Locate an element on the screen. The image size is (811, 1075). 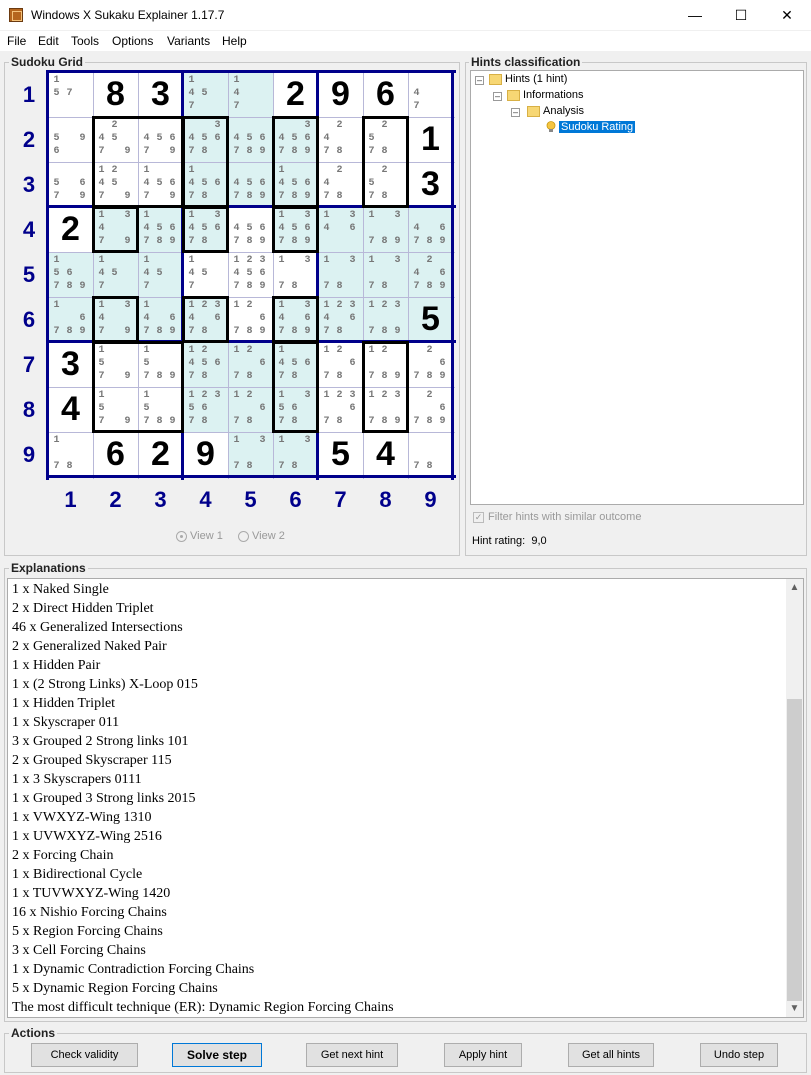
grid-cell: 12456 78 is located at coordinates (205, 364).